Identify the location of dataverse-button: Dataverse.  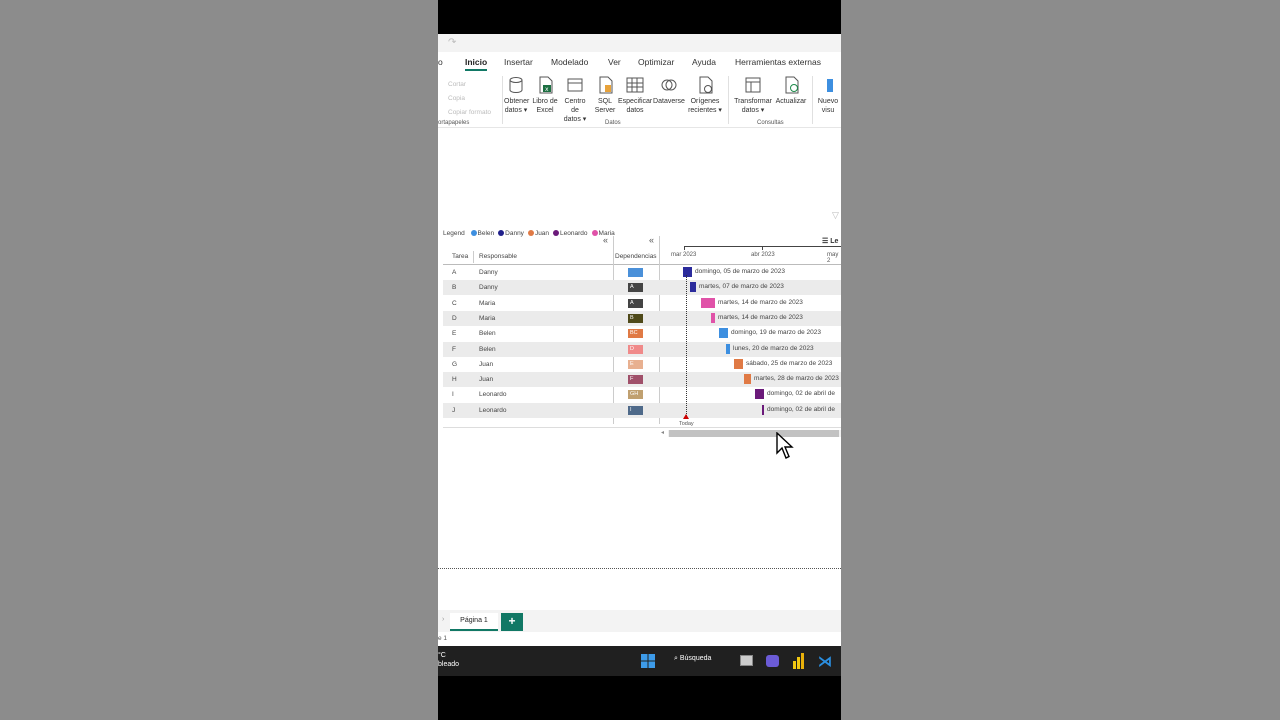
(669, 91).